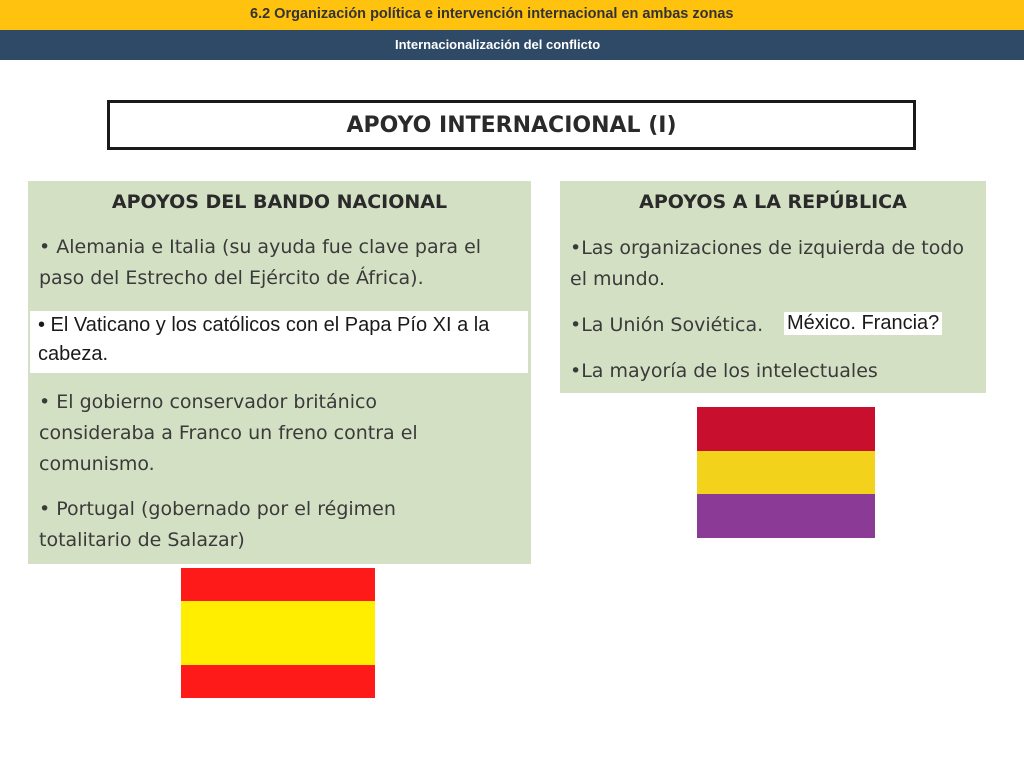  I want to click on slide-title: APOYO INTERNACIONAL (I), so click(511, 125).